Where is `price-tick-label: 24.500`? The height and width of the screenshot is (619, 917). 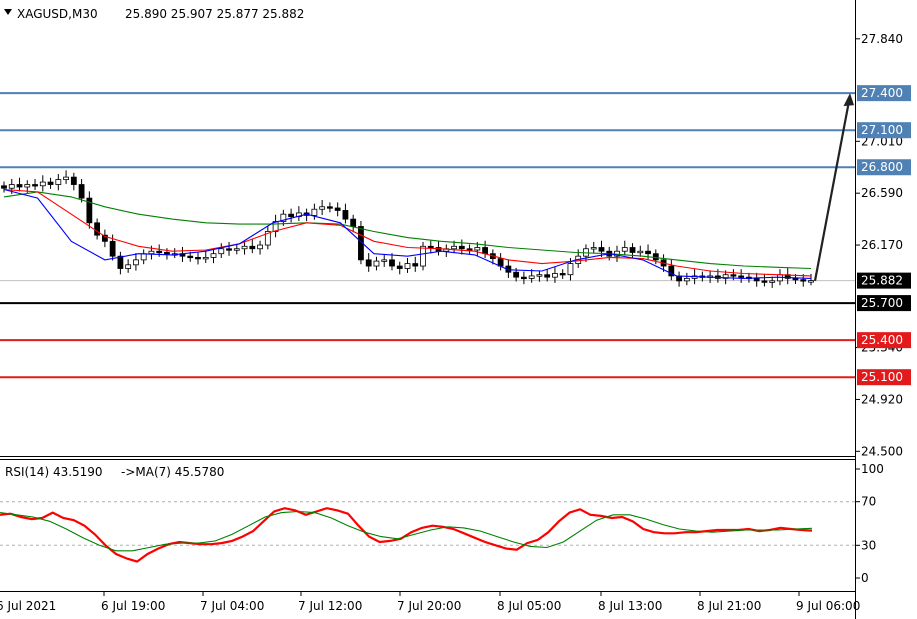 price-tick-label: 24.500 is located at coordinates (882, 451).